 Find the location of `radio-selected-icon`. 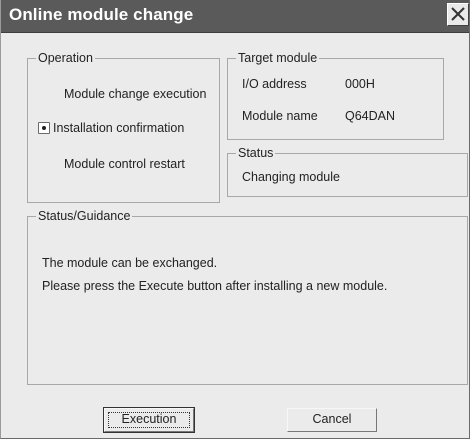

radio-selected-icon is located at coordinates (44, 128).